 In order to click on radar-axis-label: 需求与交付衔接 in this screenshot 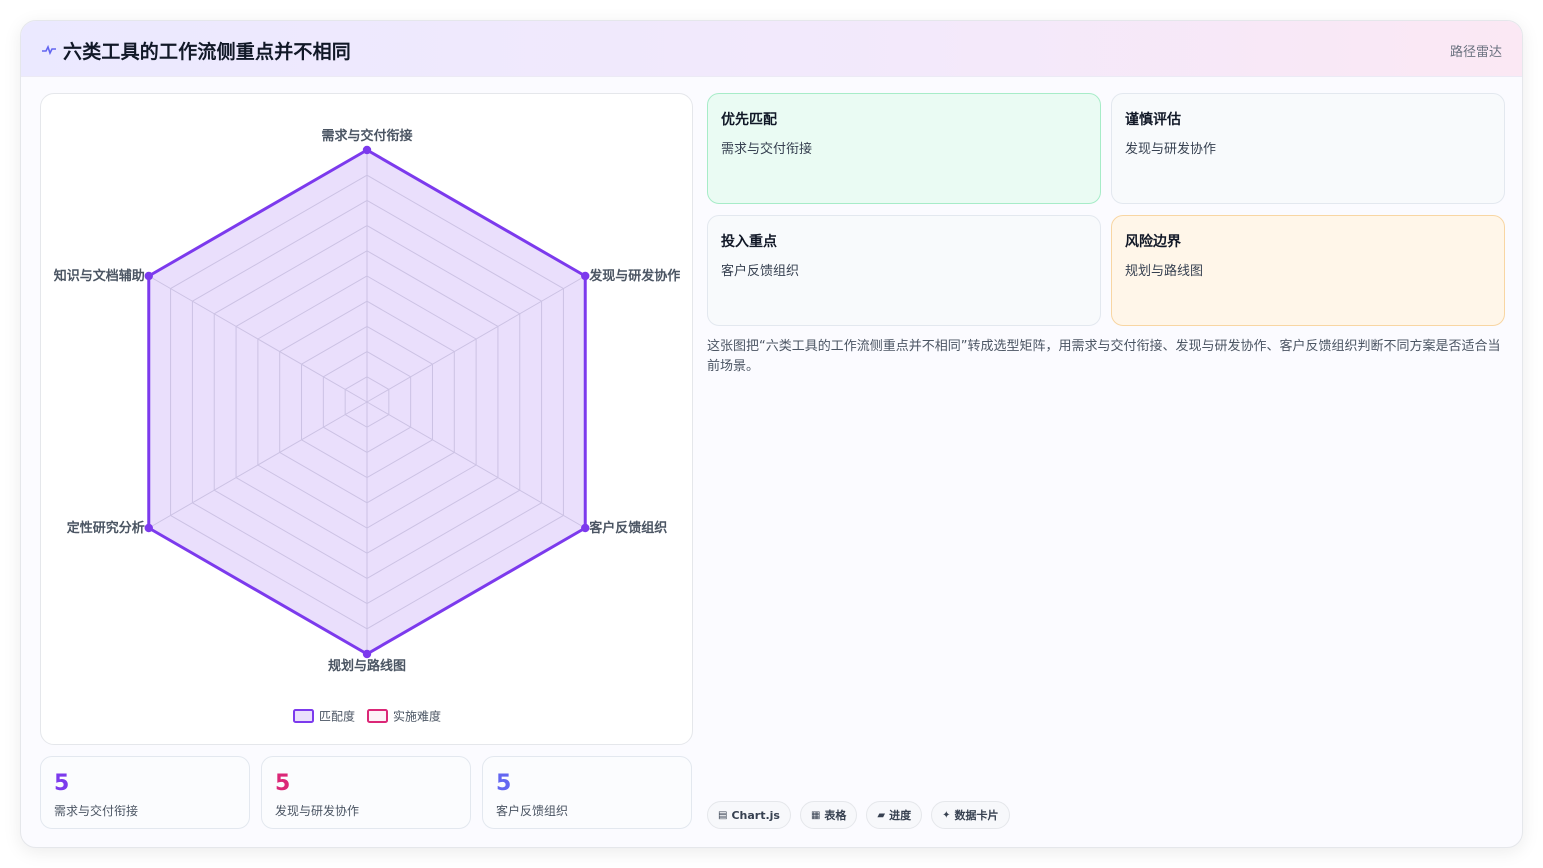, I will do `click(366, 136)`.